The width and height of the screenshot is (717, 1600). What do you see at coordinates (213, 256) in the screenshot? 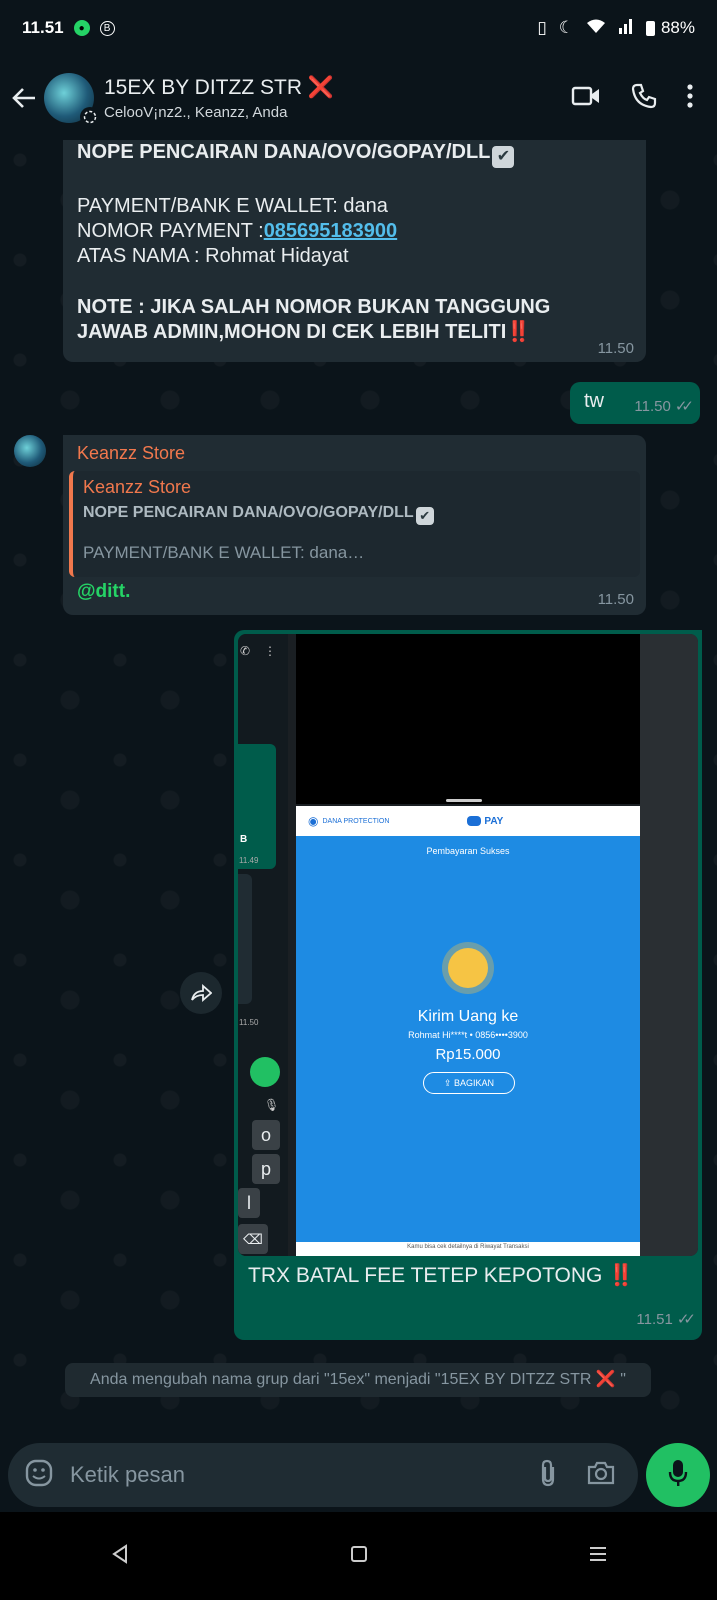
I see `message-line: ATAS NAMA : Rohmat Hidayat` at bounding box center [213, 256].